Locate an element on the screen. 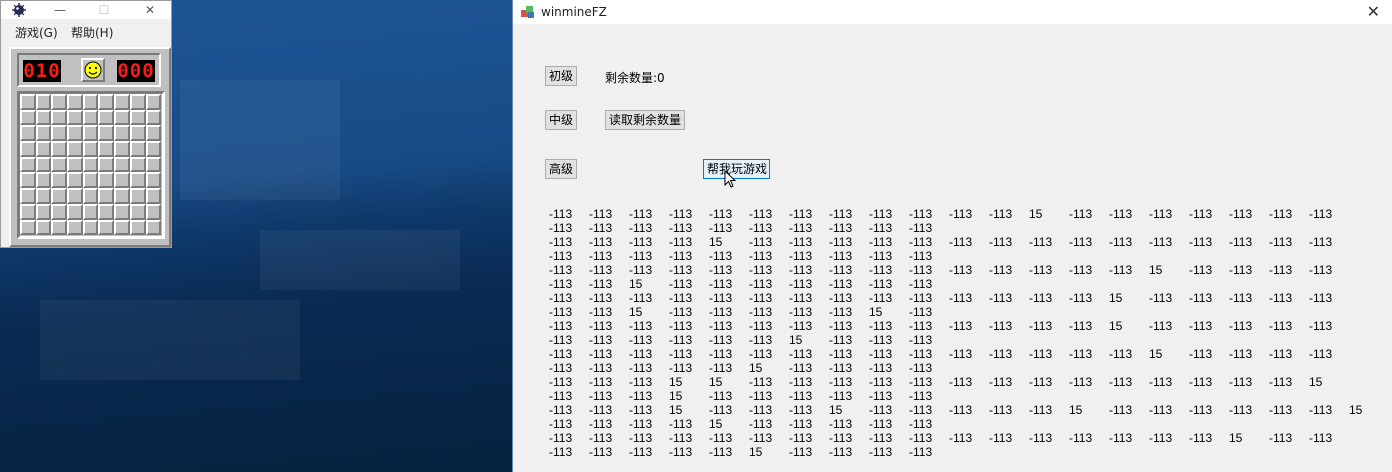 The image size is (1392, 472). smiley-reset-button is located at coordinates (93, 70).